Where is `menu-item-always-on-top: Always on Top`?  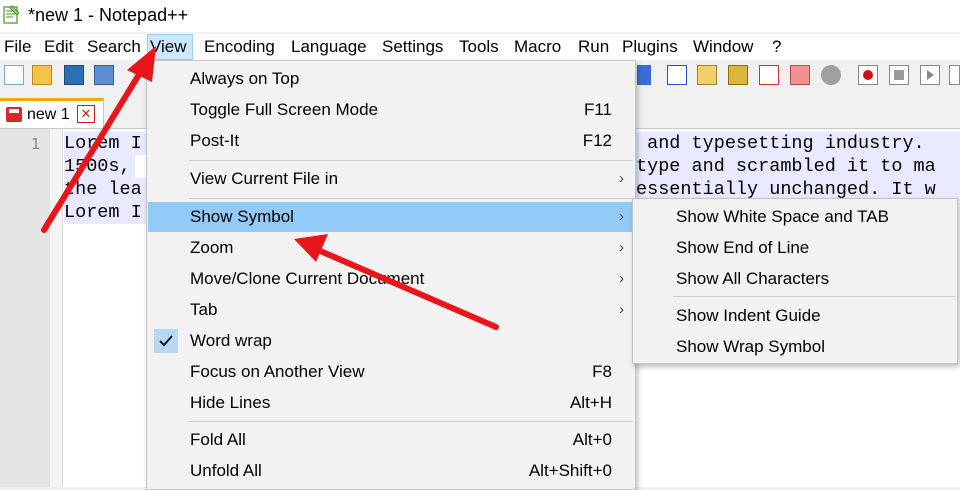 menu-item-always-on-top: Always on Top is located at coordinates (391, 79).